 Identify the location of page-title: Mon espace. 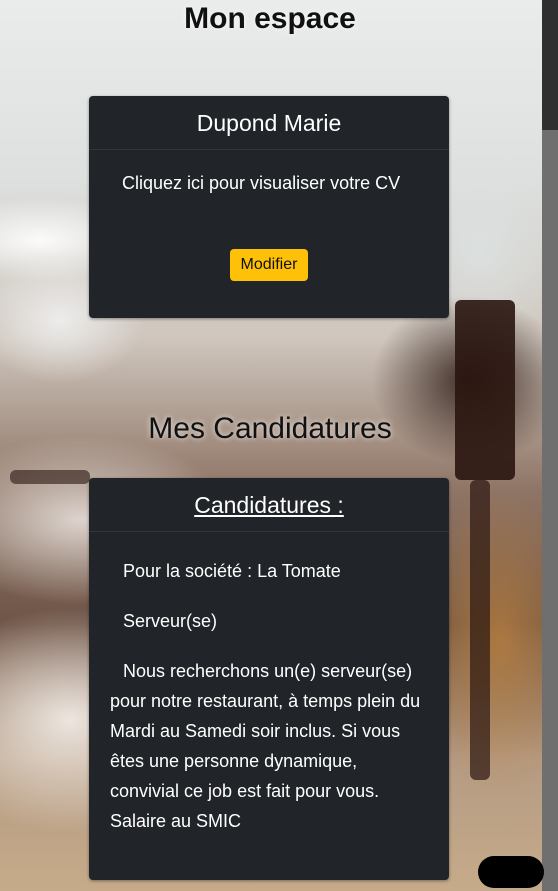
(270, 18).